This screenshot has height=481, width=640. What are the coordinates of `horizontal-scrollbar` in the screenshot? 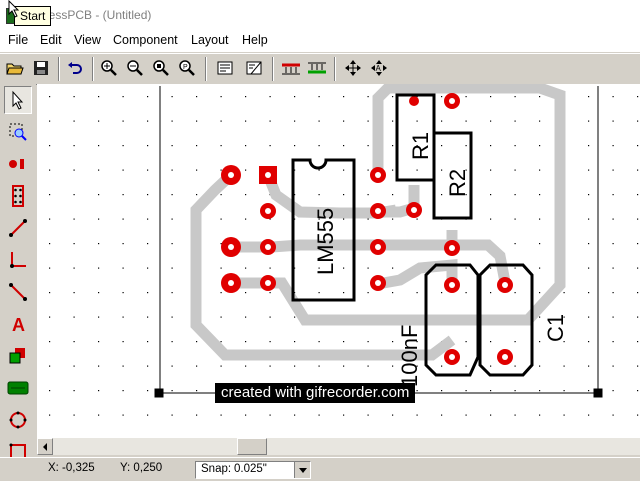 It's located at (338, 446).